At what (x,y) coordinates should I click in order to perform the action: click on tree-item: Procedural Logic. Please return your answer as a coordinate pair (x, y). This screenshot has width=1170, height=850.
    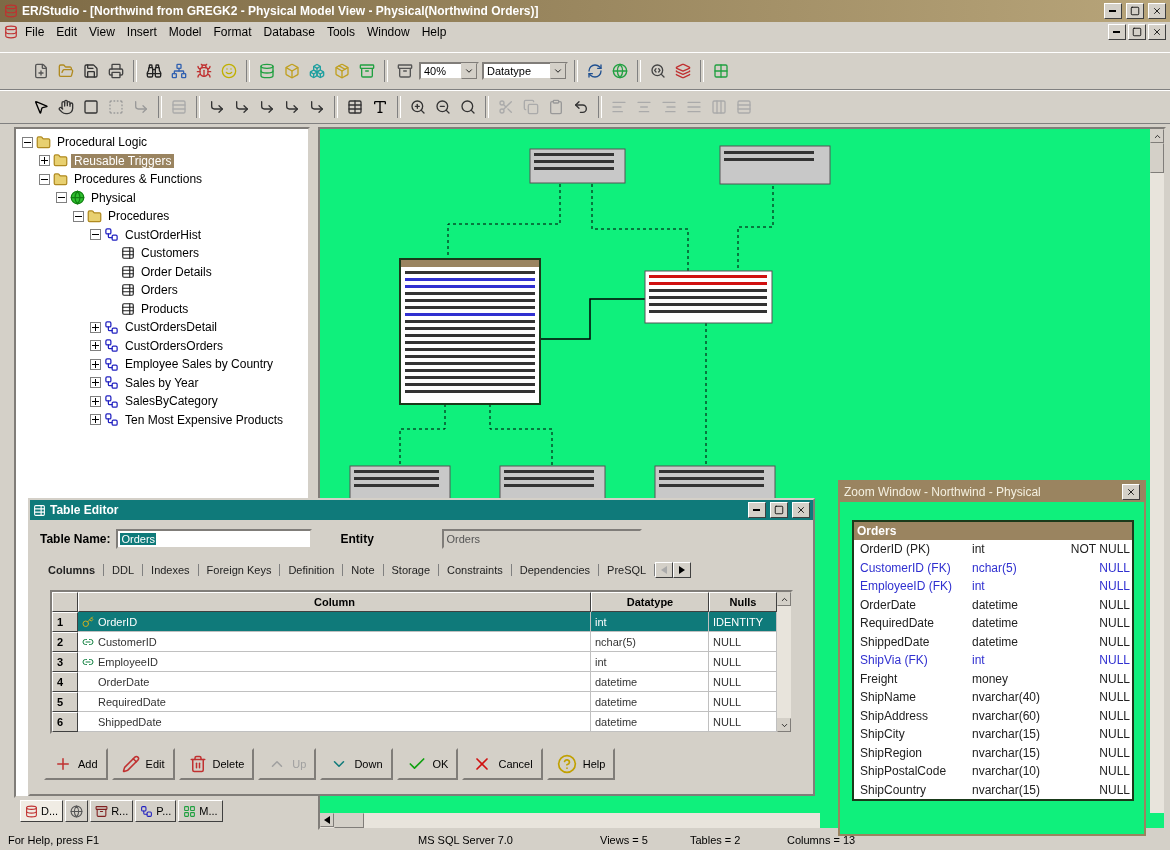
    Looking at the image, I should click on (102, 142).